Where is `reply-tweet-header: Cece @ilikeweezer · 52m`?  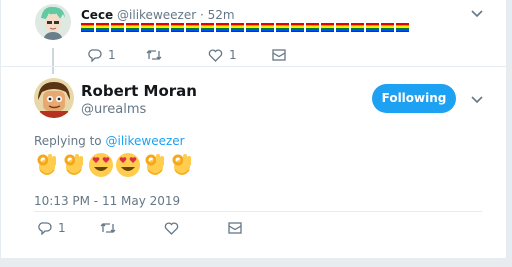
reply-tweet-header: Cece @ilikeweezer · 52m is located at coordinates (158, 15).